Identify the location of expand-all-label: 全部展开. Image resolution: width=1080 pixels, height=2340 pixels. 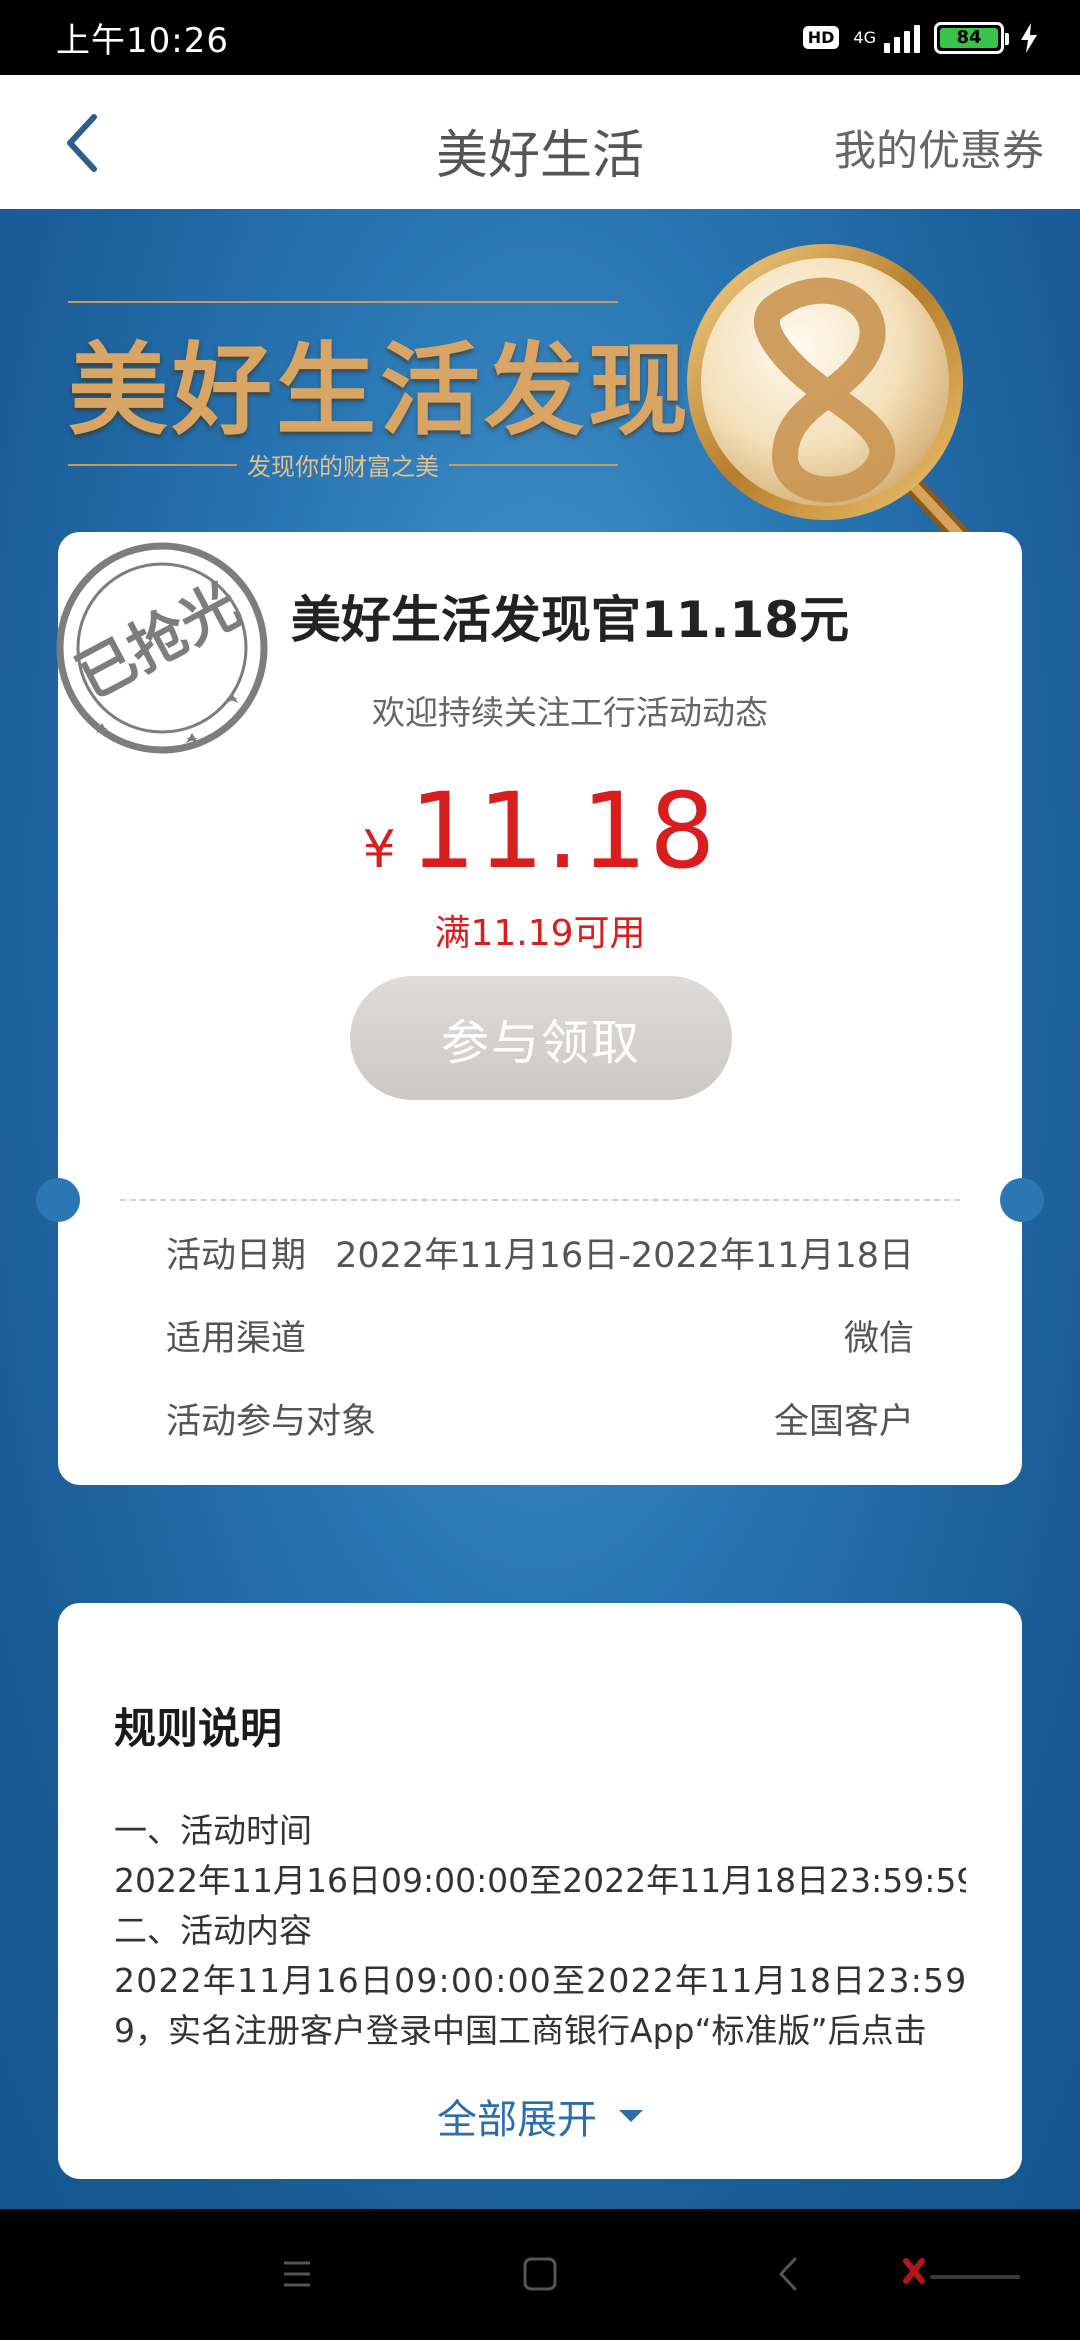
(517, 2120).